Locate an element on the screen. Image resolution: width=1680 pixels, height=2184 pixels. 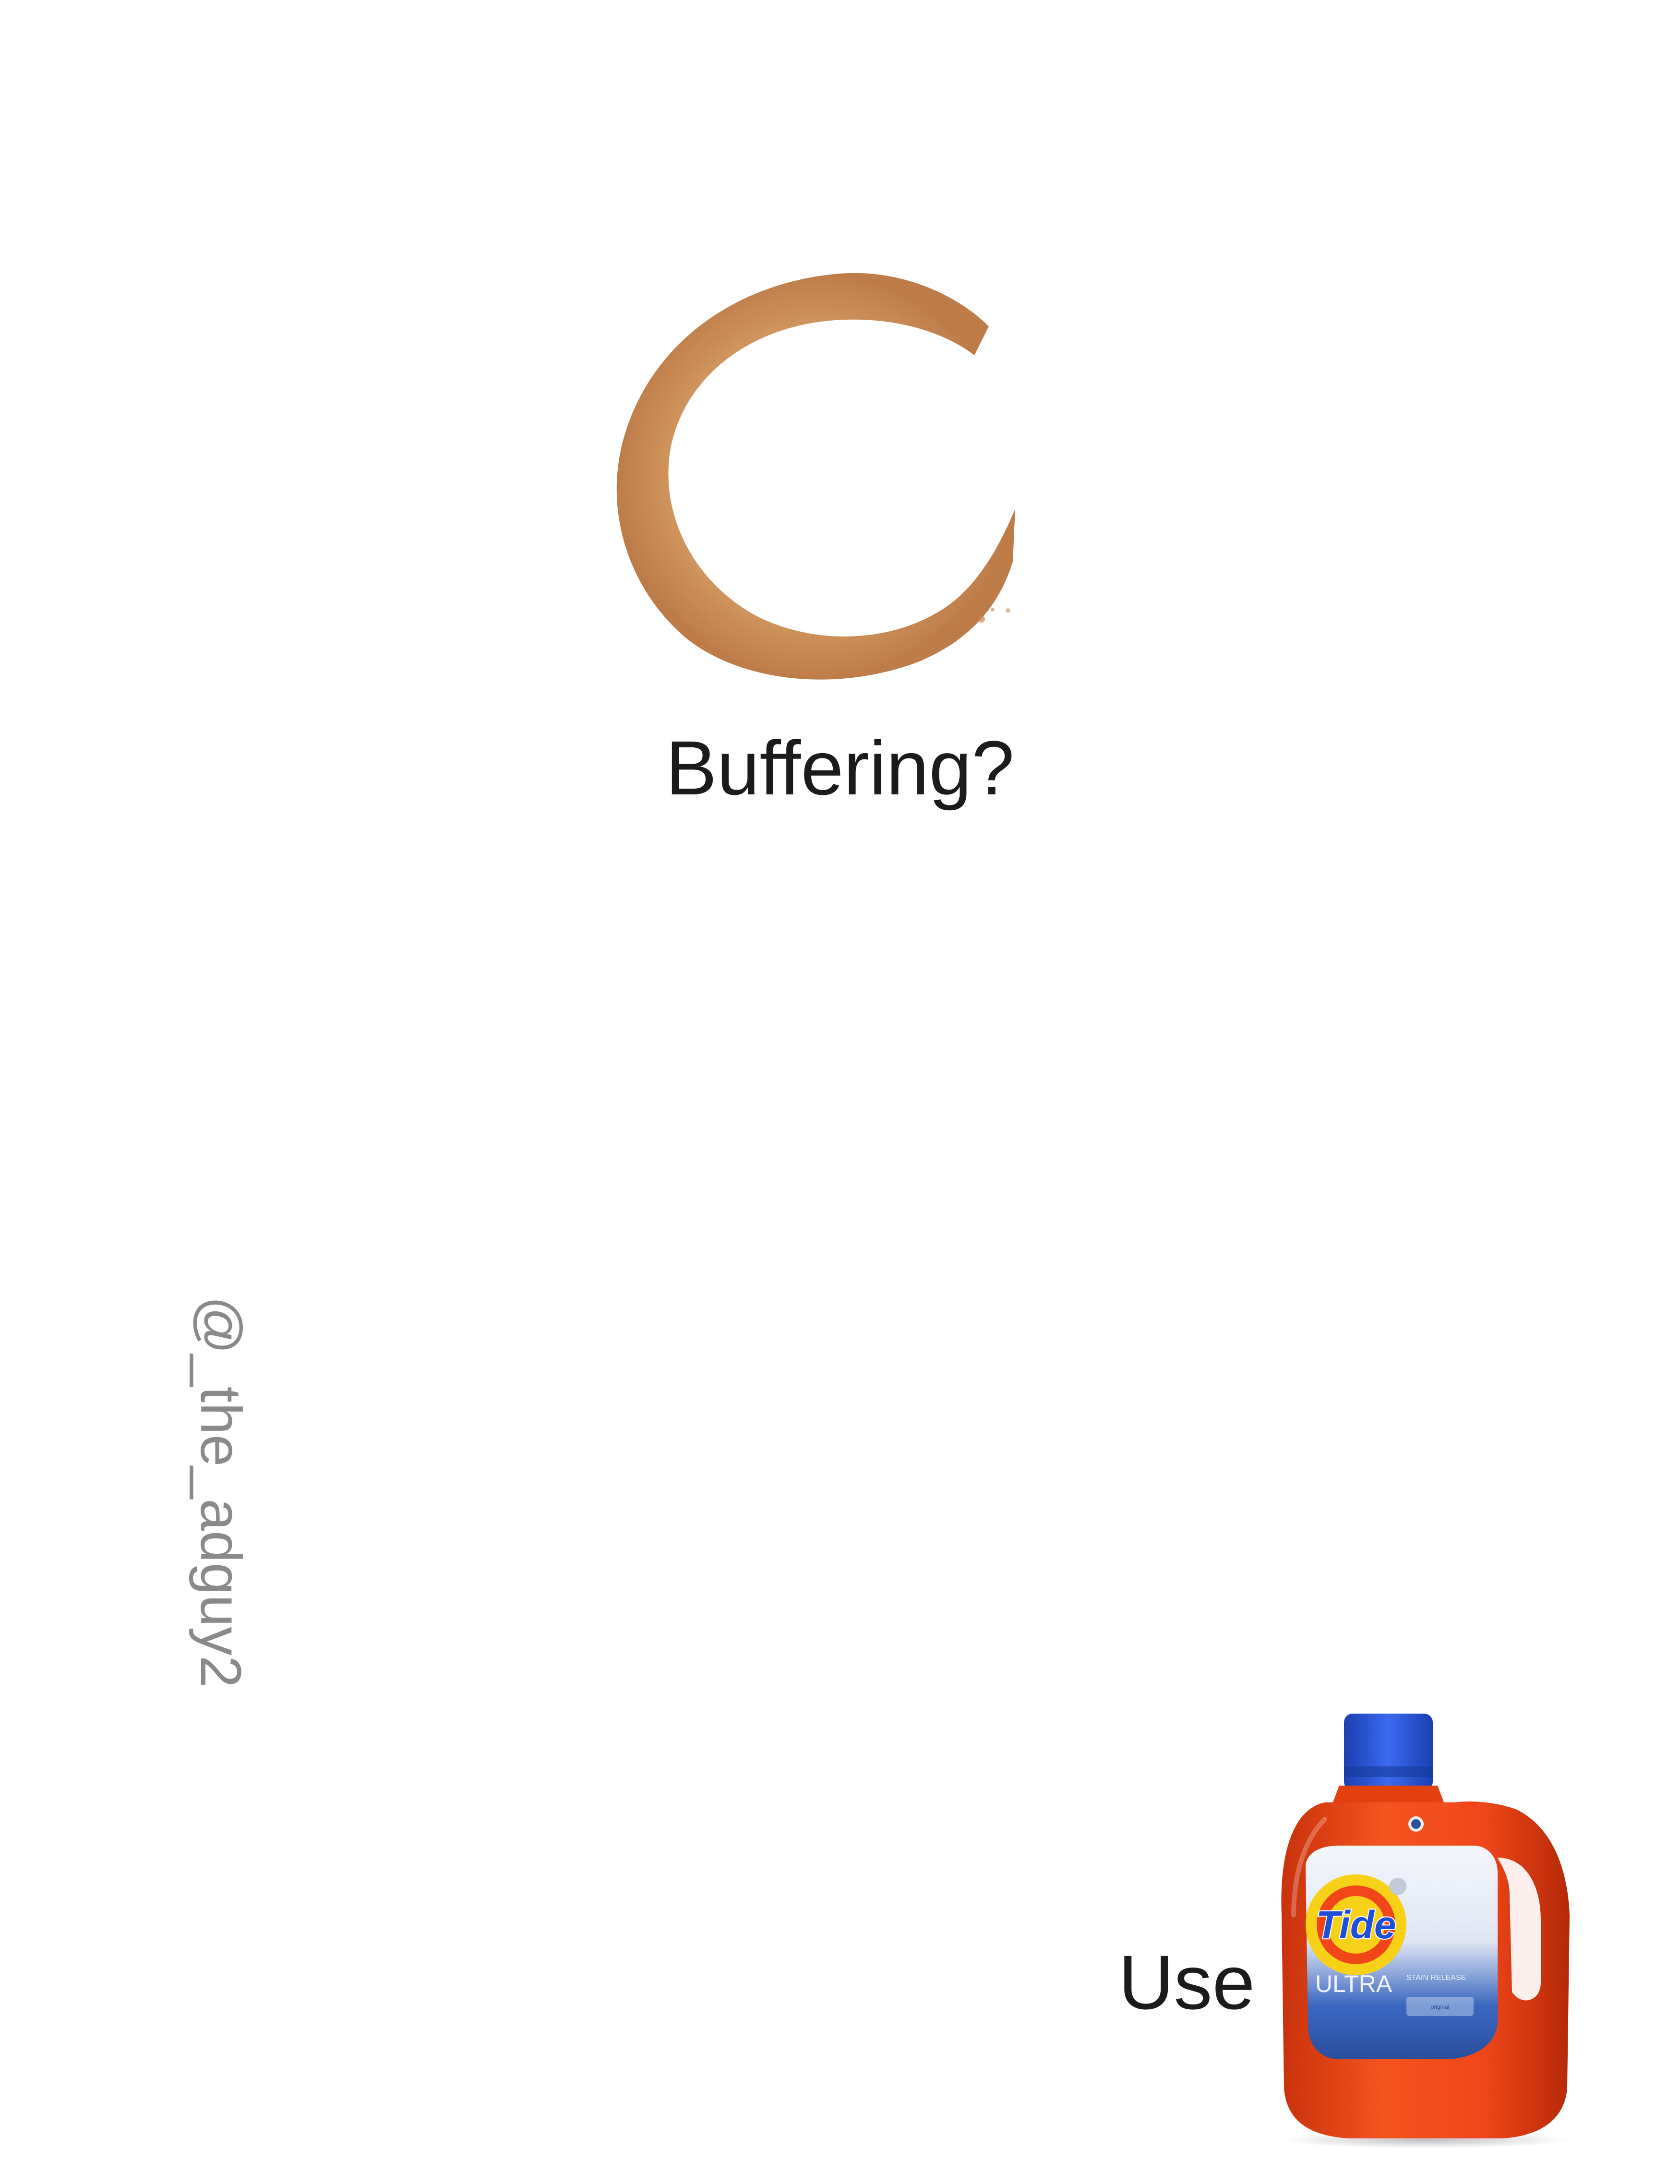
headline: Buffering? is located at coordinates (840, 768).